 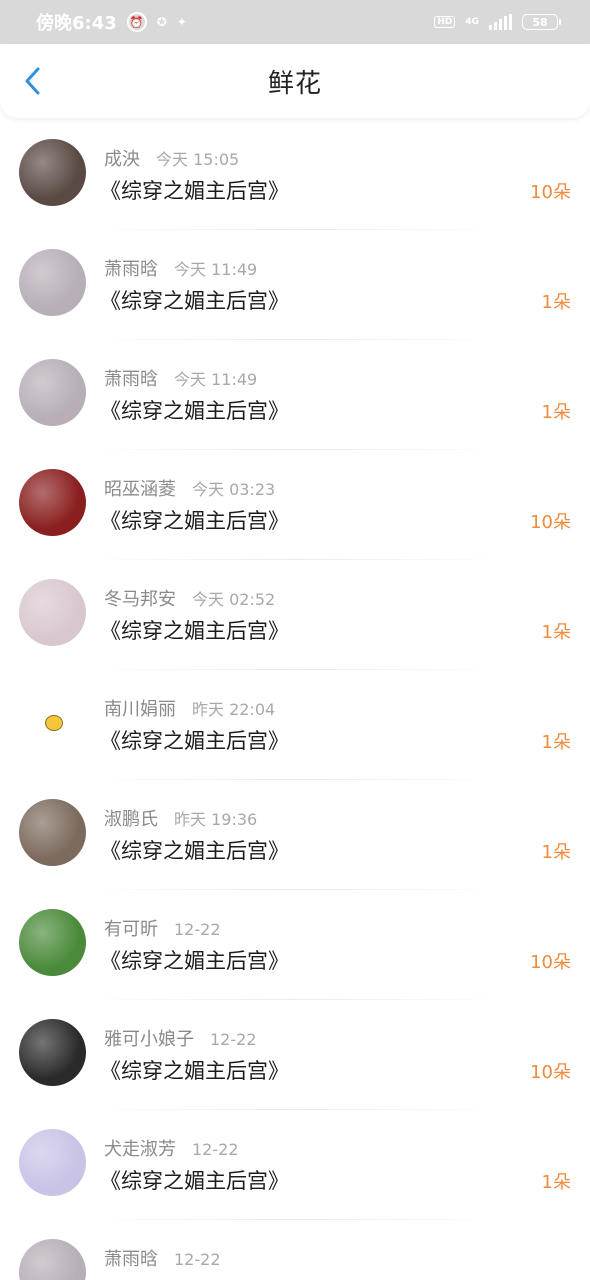 I want to click on chick-sticker-icon, so click(x=54, y=723).